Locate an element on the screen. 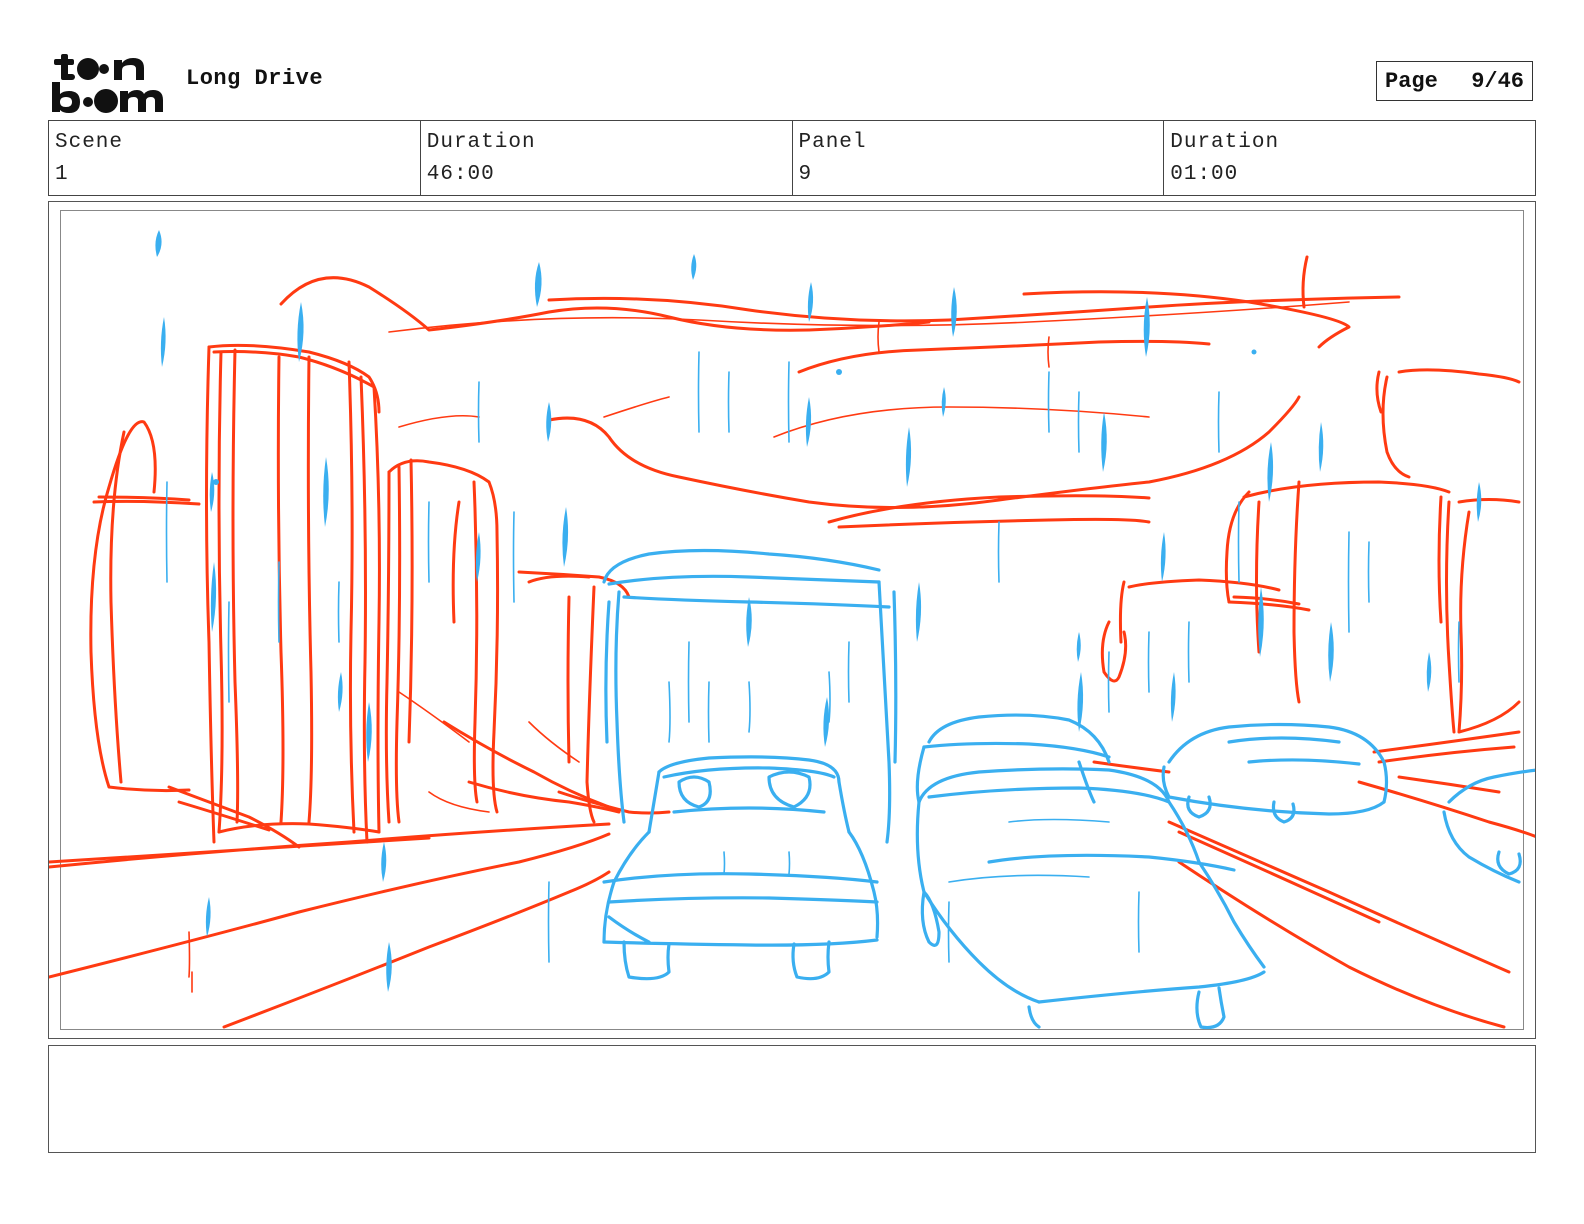 The width and height of the screenshot is (1584, 1224). panel-duration-value: 01:00 is located at coordinates (1204, 174).